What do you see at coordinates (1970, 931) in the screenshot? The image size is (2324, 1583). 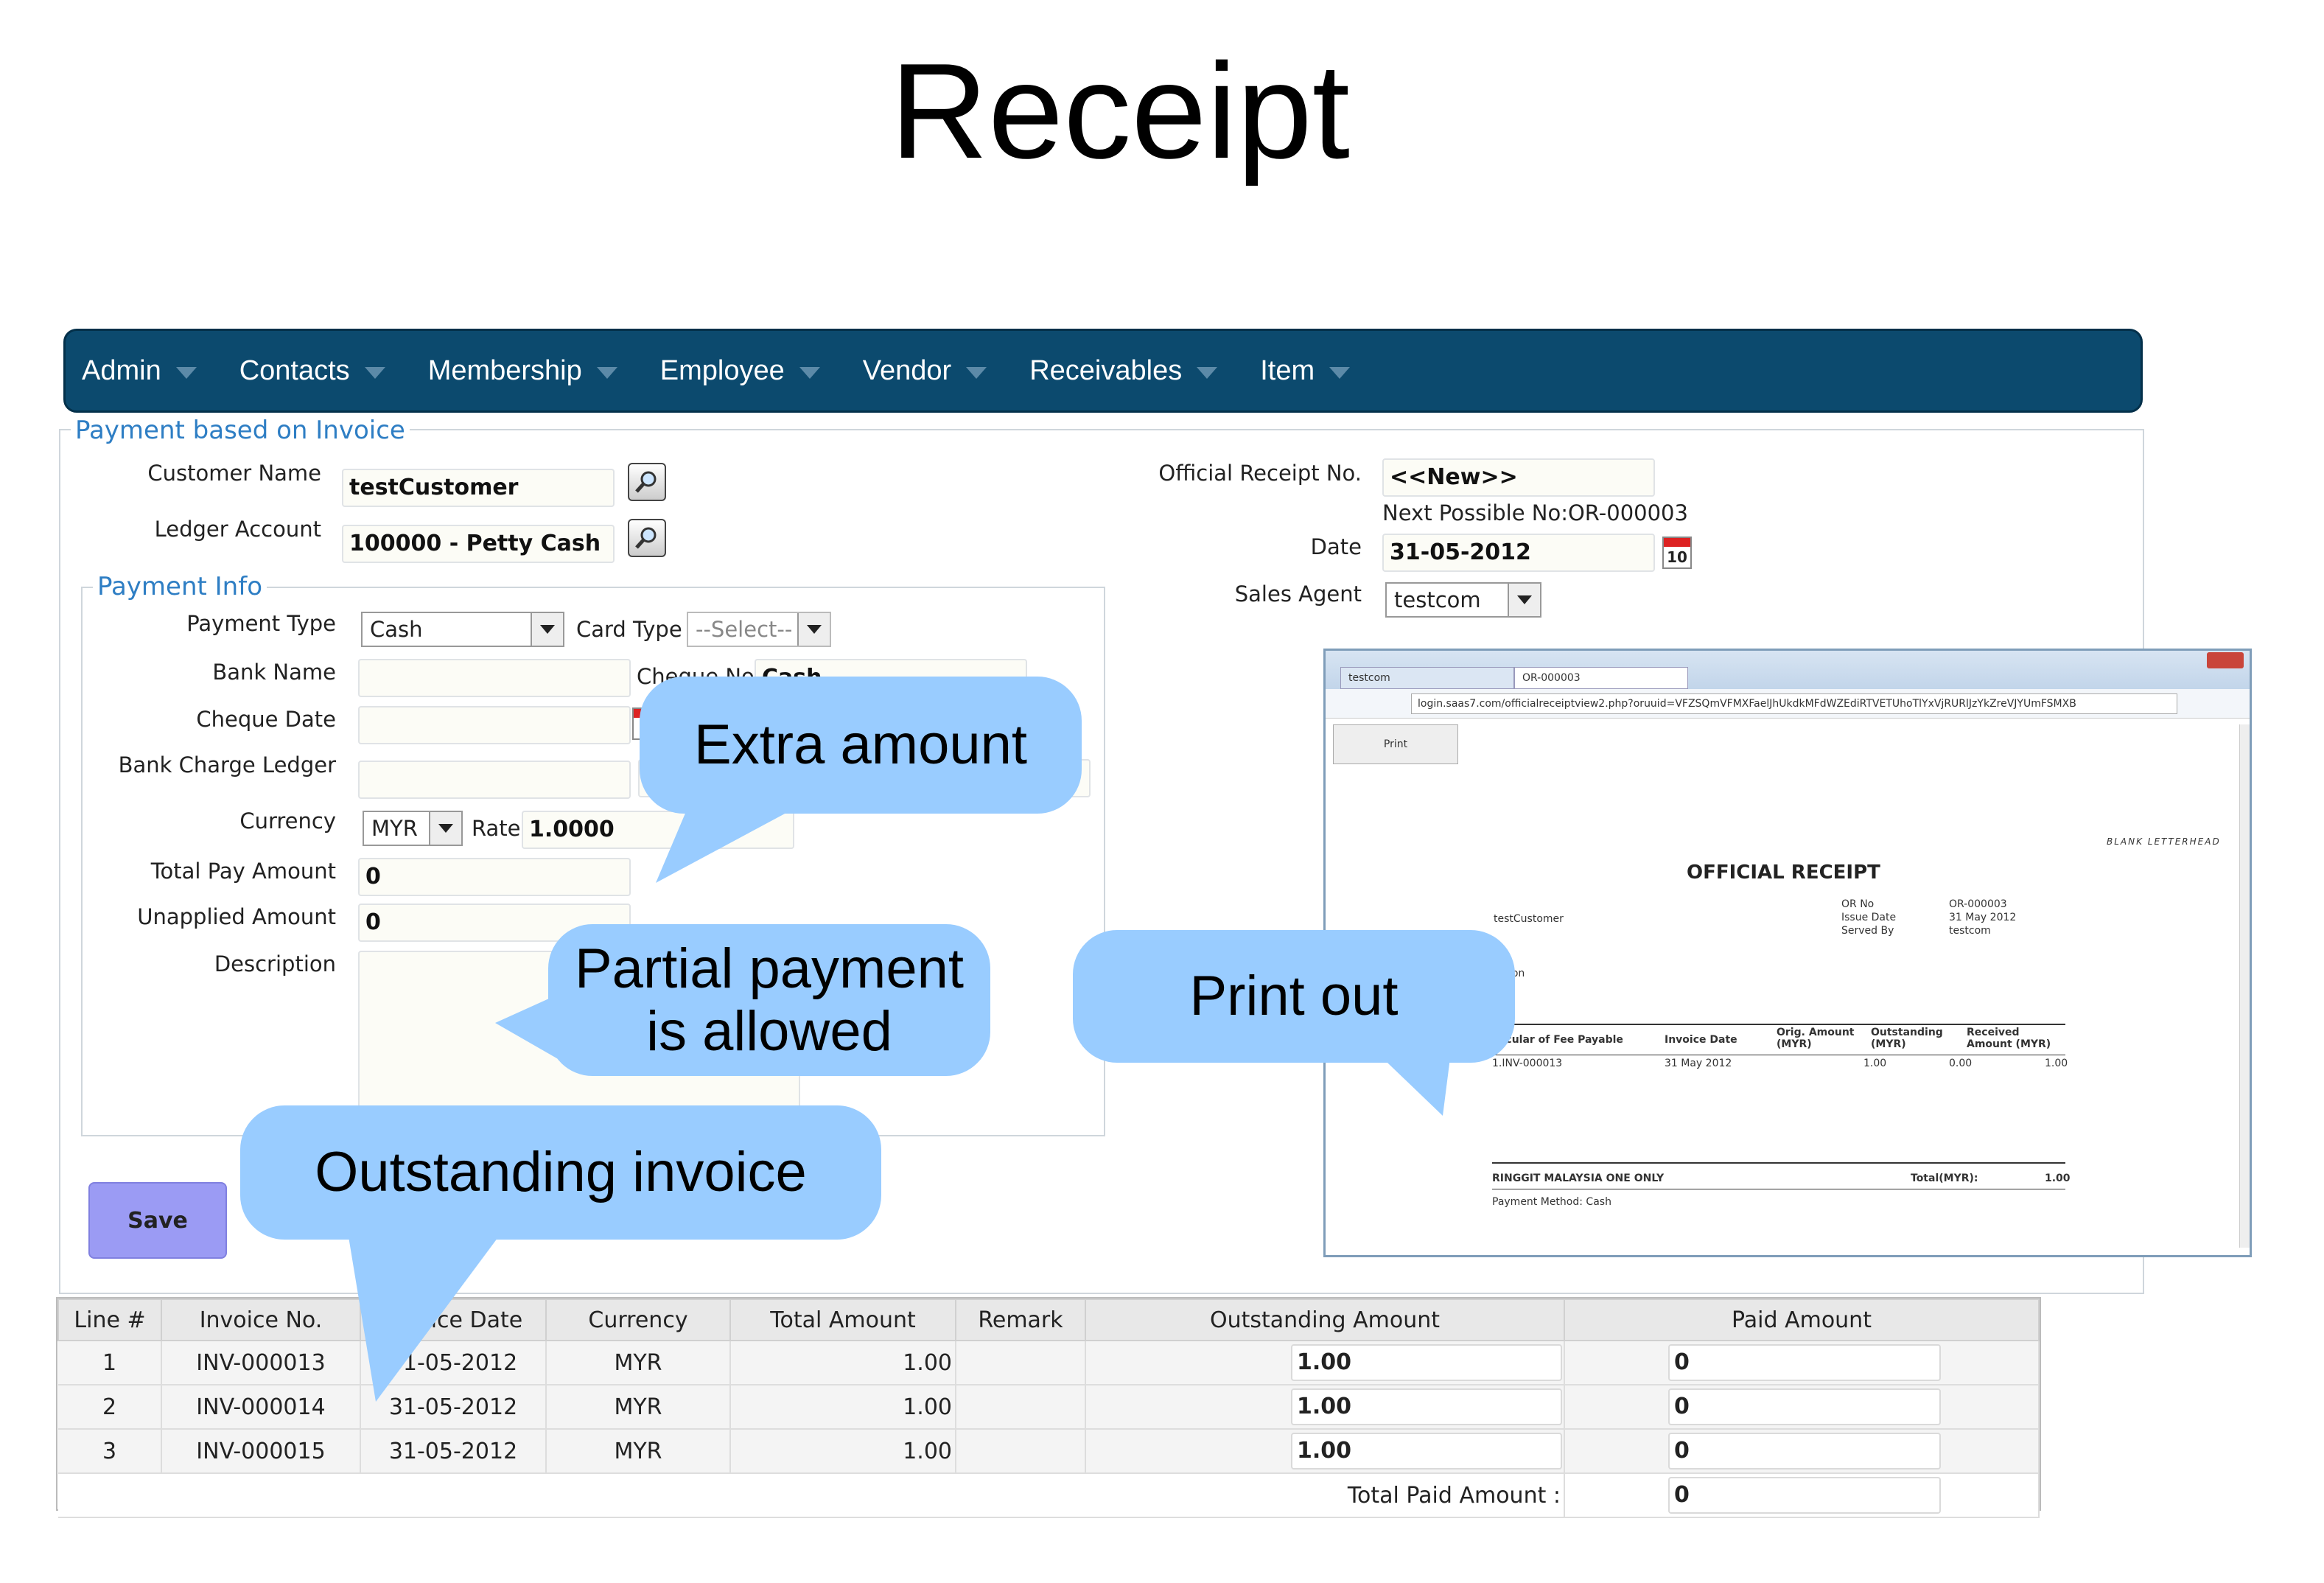 I see `served-by-value: testcom` at bounding box center [1970, 931].